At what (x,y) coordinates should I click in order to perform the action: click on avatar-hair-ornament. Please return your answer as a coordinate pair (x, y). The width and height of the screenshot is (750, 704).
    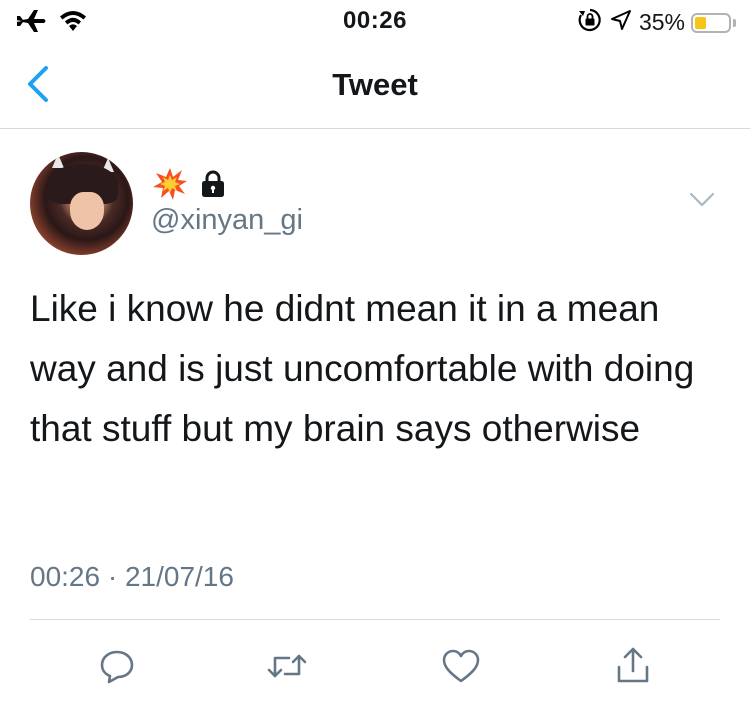
    Looking at the image, I should click on (58, 161).